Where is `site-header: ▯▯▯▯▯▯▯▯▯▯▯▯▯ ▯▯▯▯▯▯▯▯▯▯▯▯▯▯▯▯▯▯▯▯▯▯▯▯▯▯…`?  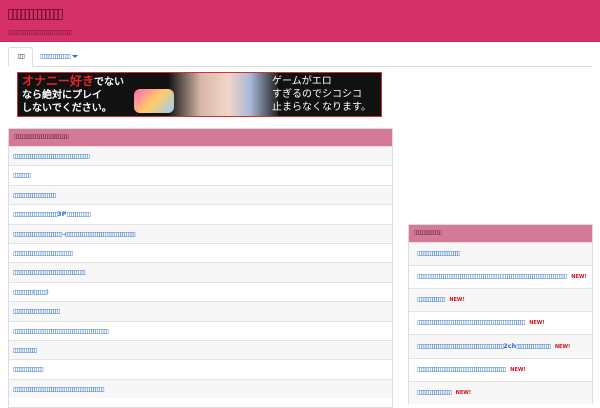 site-header: ▯▯▯▯▯▯▯▯▯▯▯▯▯ ▯▯▯▯▯▯▯▯▯▯▯▯▯▯▯▯▯▯▯▯▯▯▯▯▯▯… is located at coordinates (300, 21).